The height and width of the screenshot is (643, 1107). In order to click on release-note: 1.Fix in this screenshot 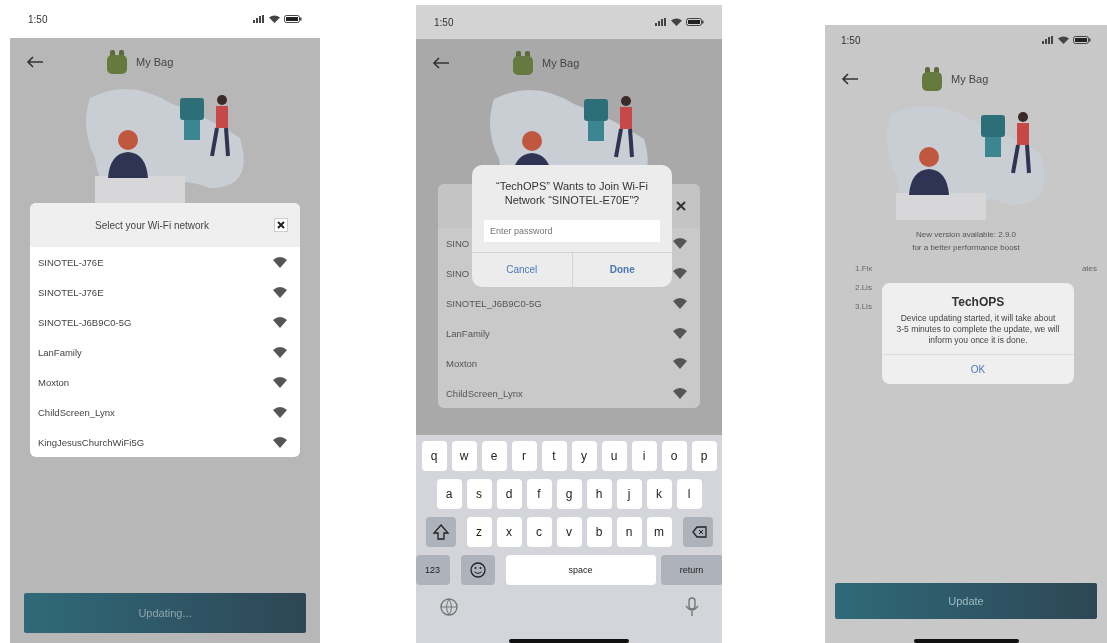, I will do `click(864, 268)`.